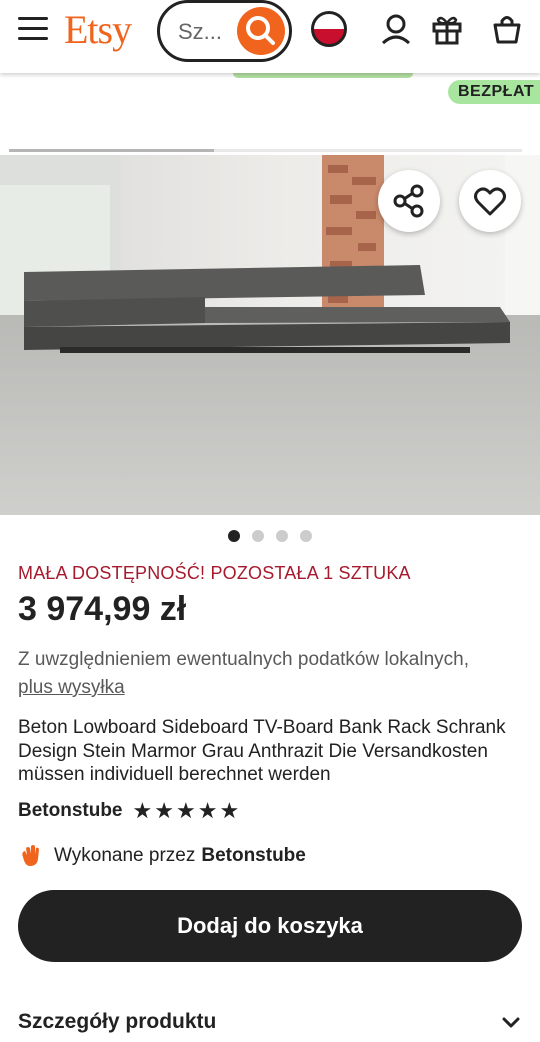 This screenshot has height=1042, width=540. Describe the element at coordinates (102, 609) in the screenshot. I see `price: 3 974,99 zł` at that location.